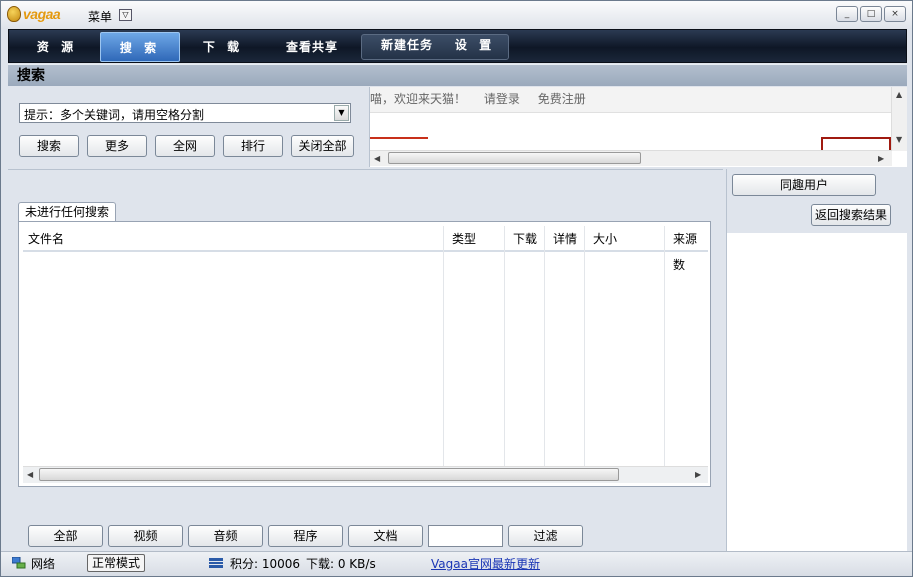  I want to click on menu-dropdown-icon: ▽, so click(125, 15).